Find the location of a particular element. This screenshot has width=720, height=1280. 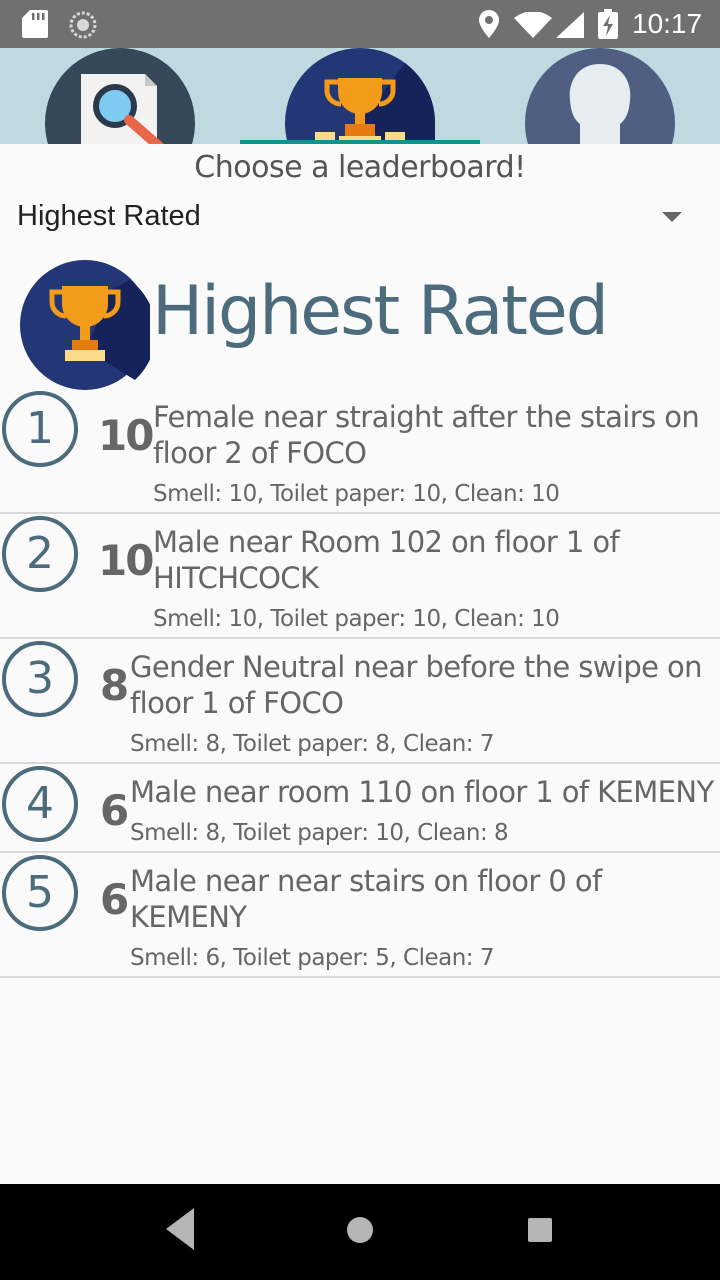

tab-leaderboard is located at coordinates (360, 96).